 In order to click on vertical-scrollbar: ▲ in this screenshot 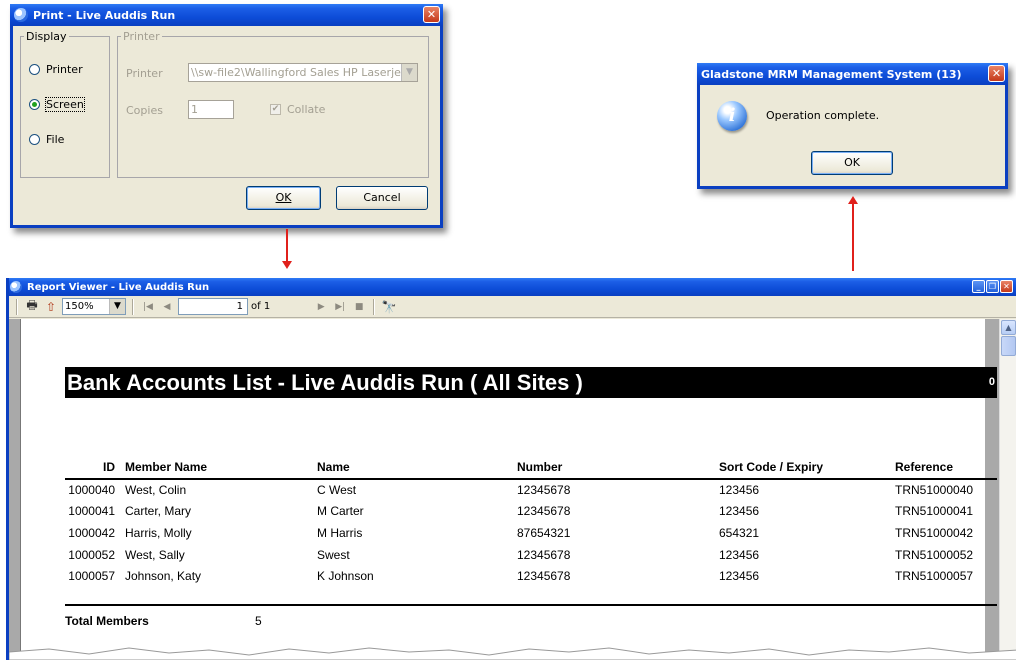, I will do `click(1007, 489)`.